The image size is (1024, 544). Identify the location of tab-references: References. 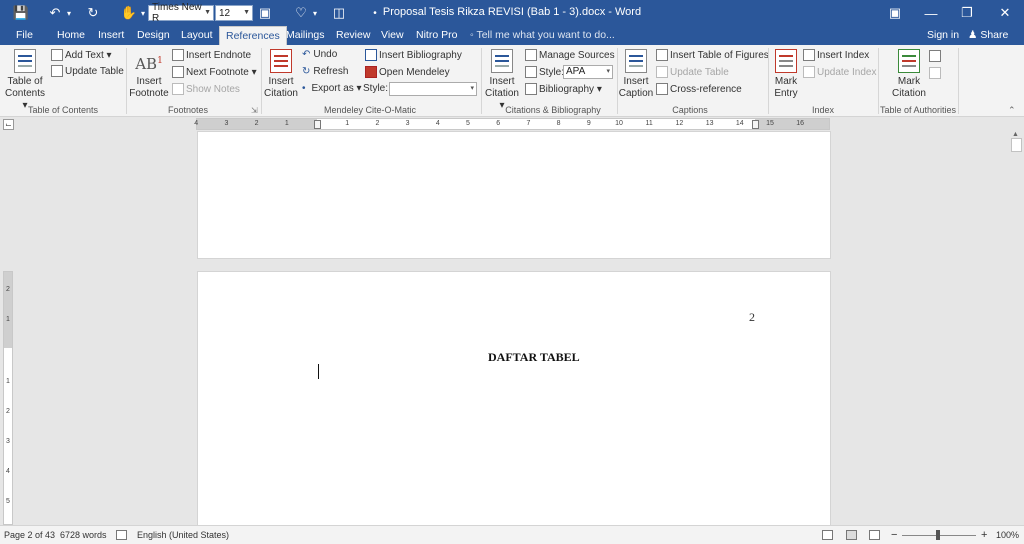
(253, 35).